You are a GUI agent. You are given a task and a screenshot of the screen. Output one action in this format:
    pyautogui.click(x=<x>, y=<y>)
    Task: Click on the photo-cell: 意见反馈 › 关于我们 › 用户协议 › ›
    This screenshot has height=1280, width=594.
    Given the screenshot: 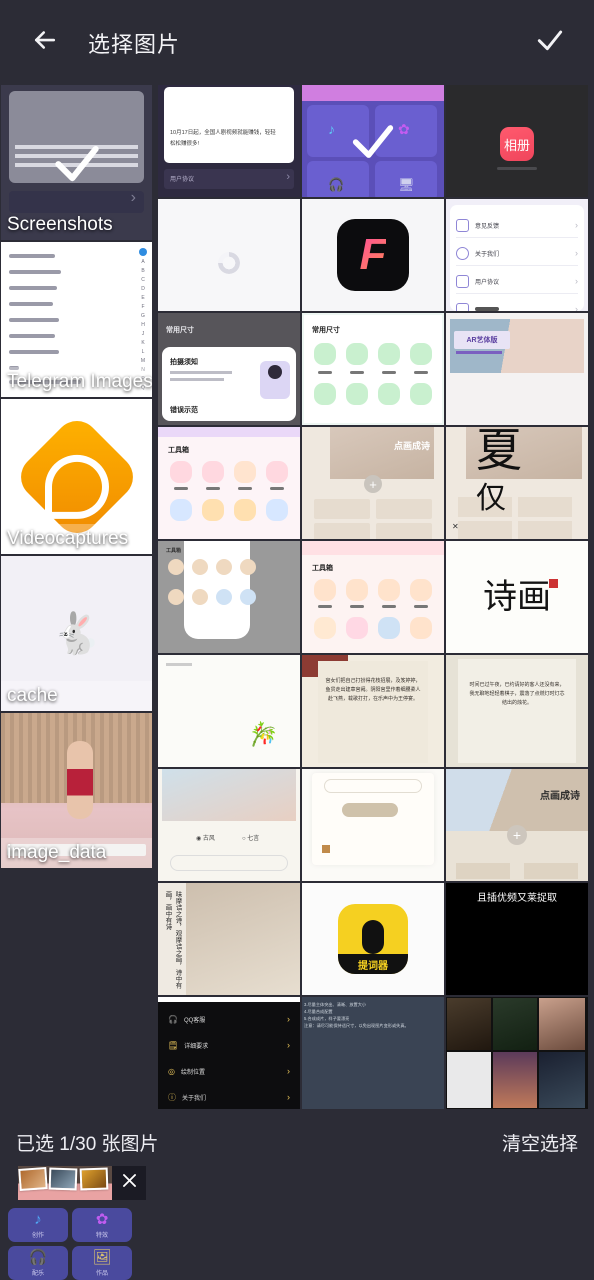 What is the action you would take?
    pyautogui.click(x=517, y=255)
    